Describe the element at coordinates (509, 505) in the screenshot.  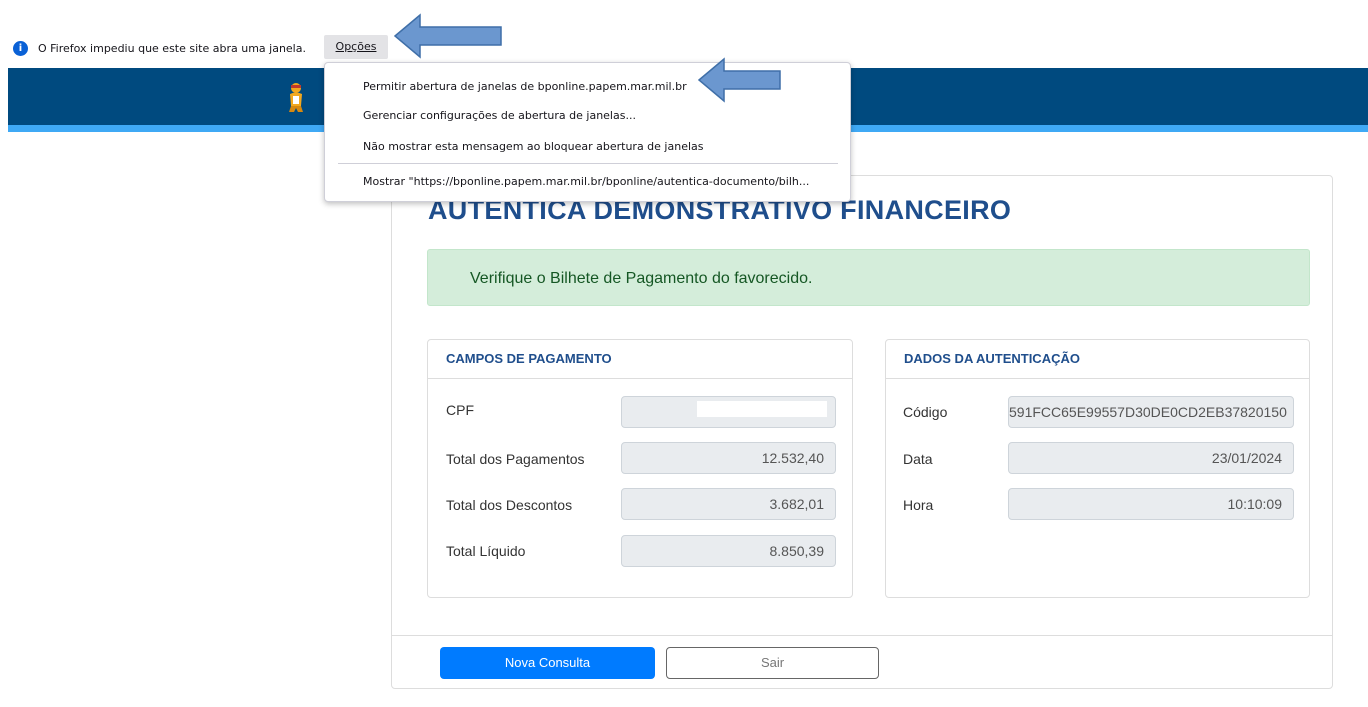
I see `total-discounts-label: Total dos Descontos` at that location.